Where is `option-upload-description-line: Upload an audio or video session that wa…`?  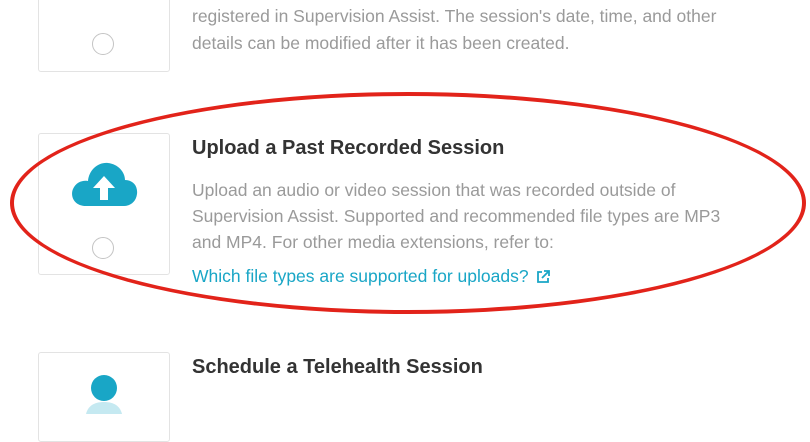
option-upload-description-line: Upload an audio or video session that wa… is located at coordinates (434, 190).